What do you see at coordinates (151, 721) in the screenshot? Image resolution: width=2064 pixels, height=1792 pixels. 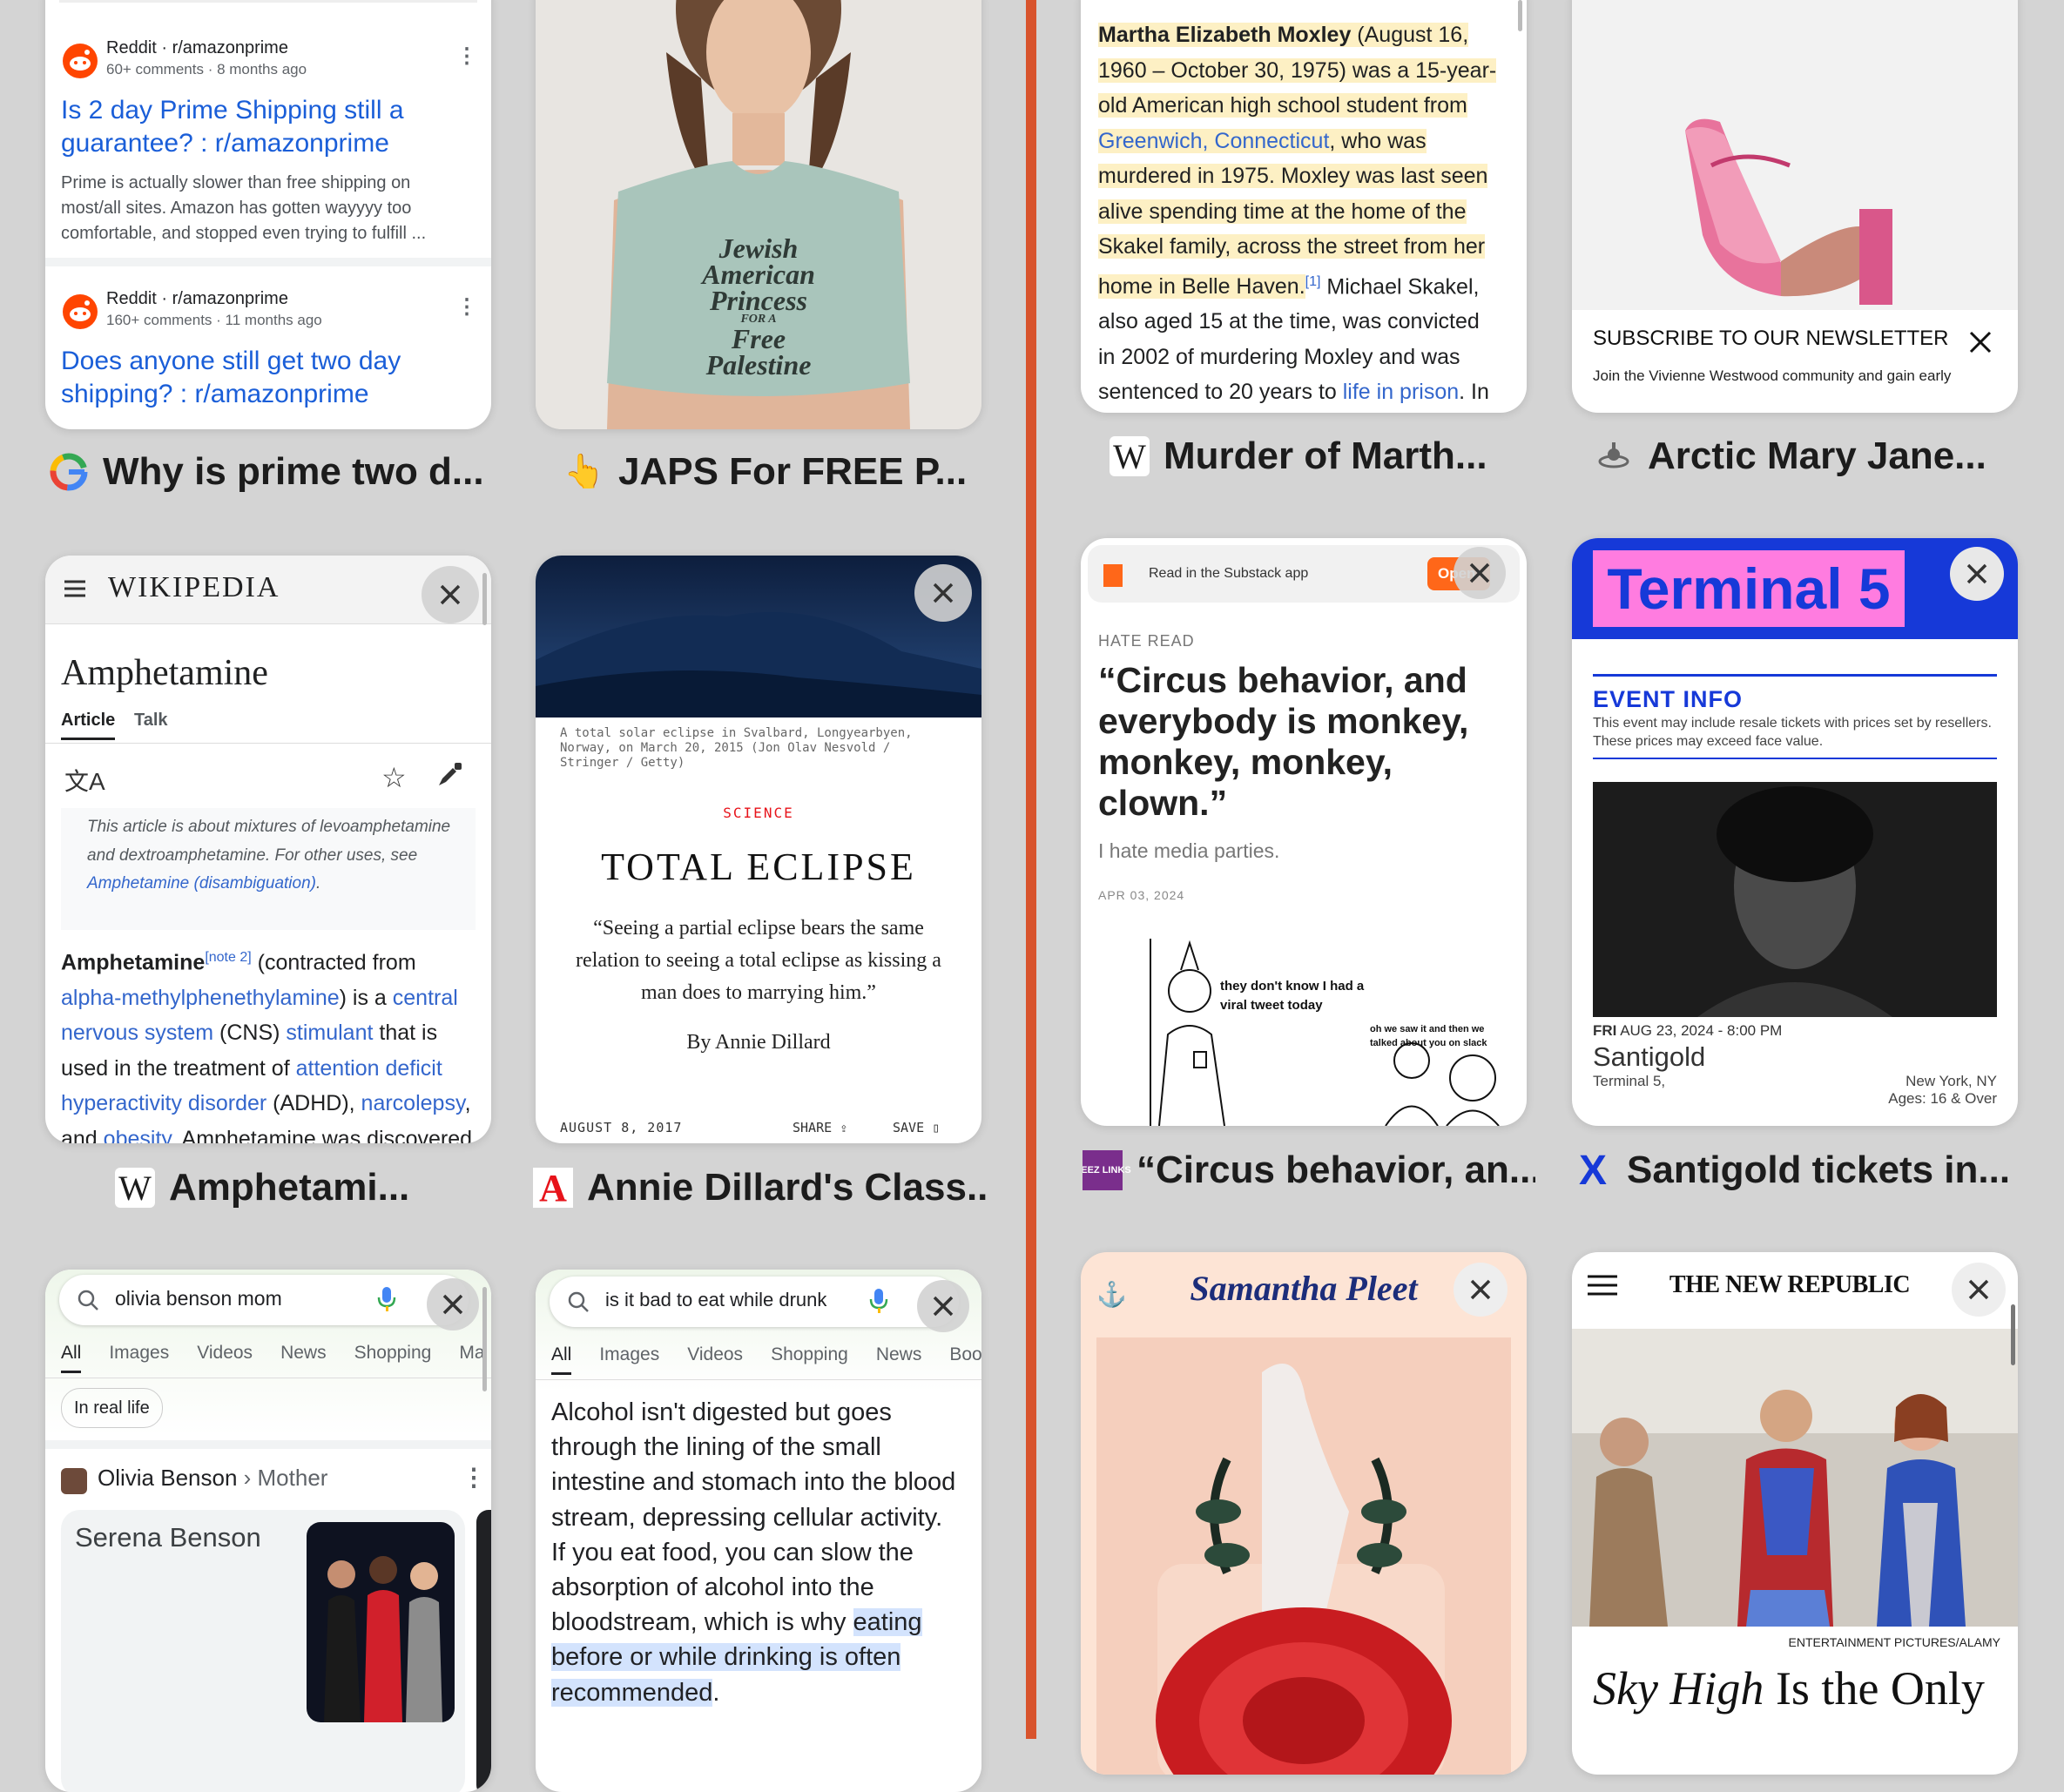 I see `tab-talk: Talk` at bounding box center [151, 721].